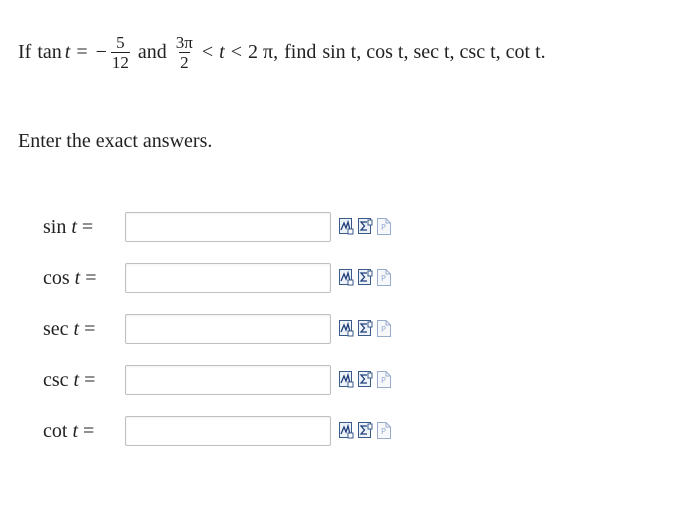 Image resolution: width=679 pixels, height=513 pixels. I want to click on instructions: Enter the exact answers., so click(115, 141).